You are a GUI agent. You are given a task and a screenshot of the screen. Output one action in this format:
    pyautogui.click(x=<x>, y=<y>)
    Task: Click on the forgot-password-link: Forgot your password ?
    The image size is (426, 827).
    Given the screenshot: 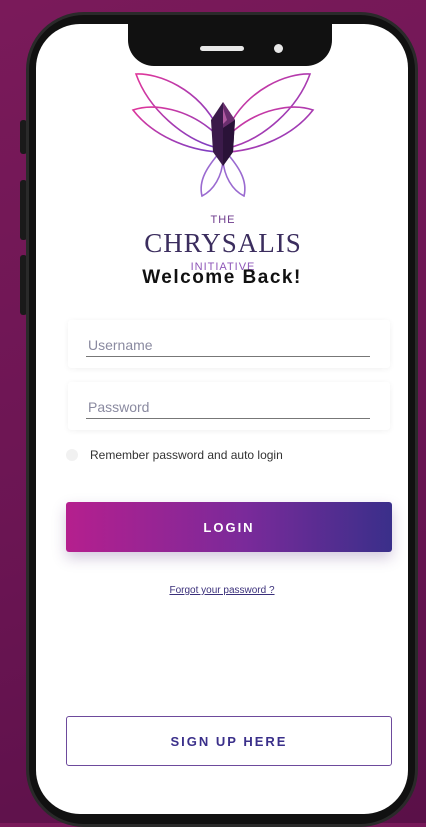 What is the action you would take?
    pyautogui.click(x=222, y=590)
    